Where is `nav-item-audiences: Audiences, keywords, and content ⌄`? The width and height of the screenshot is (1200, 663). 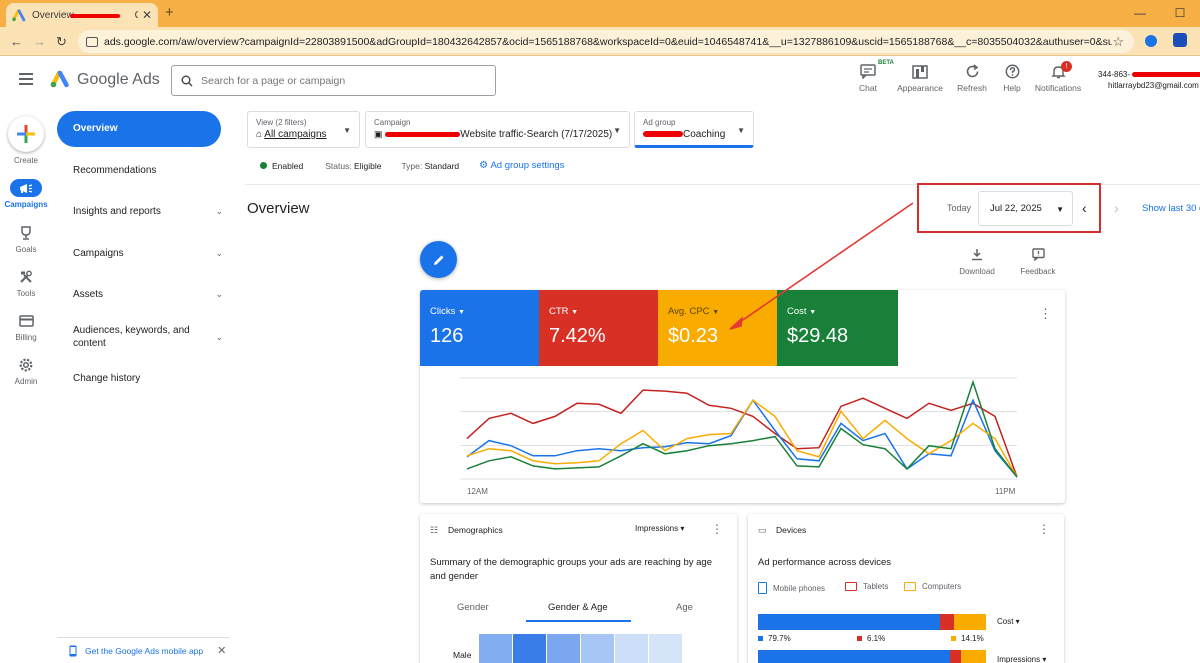
nav-item-audiences: Audiences, keywords, and content ⌄ is located at coordinates (148, 337).